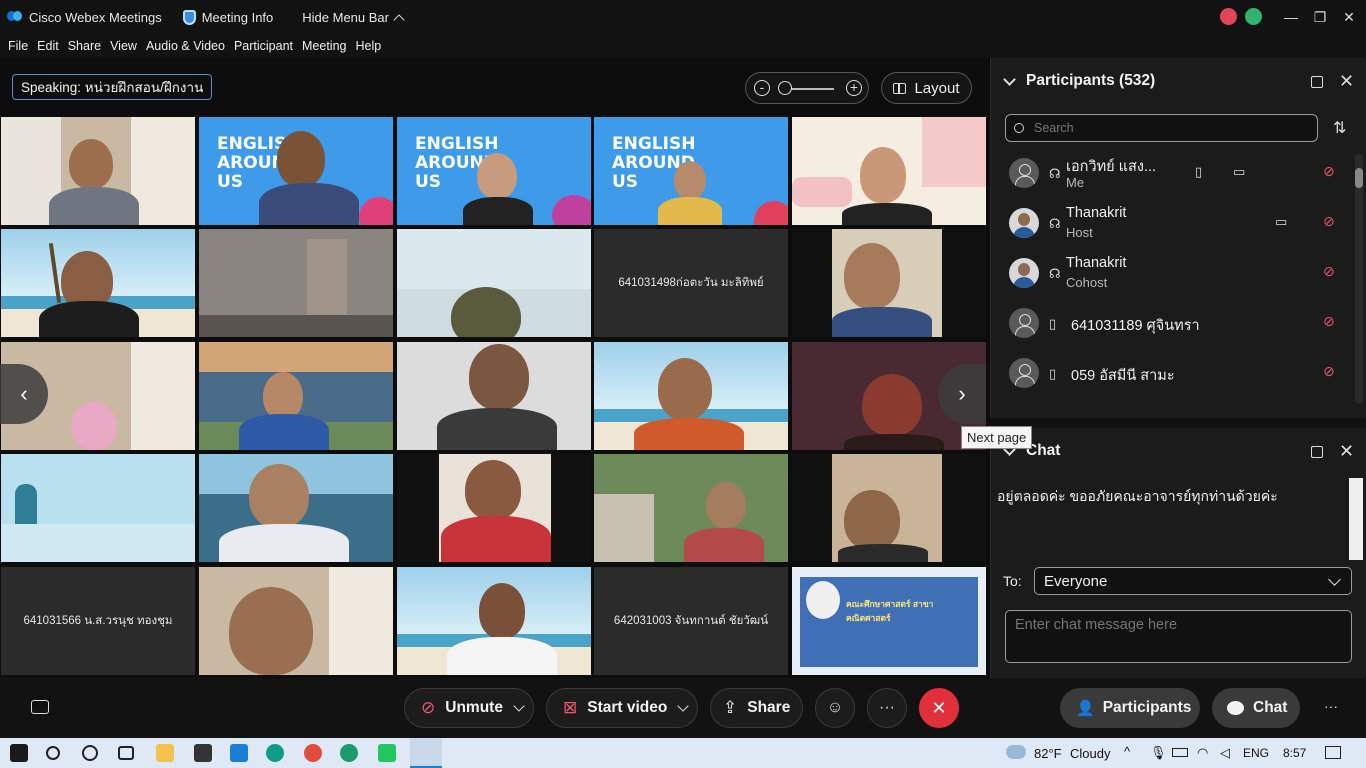 The height and width of the screenshot is (768, 1366). Describe the element at coordinates (854, 88) in the screenshot. I see `zoom-in-icon: +` at that location.